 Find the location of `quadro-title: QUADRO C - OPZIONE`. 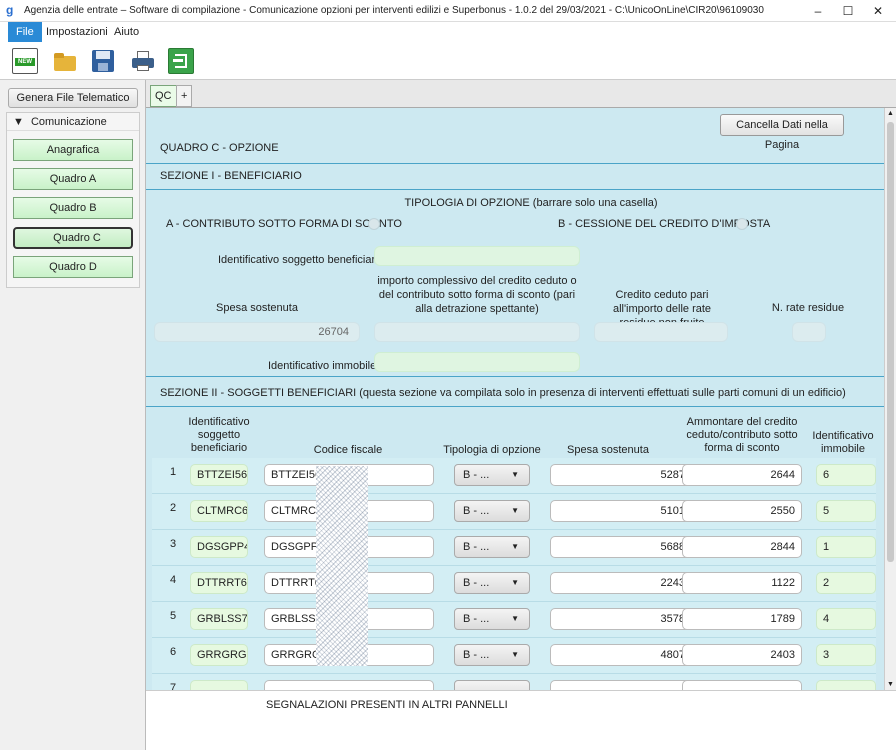

quadro-title: QUADRO C - OPZIONE is located at coordinates (219, 148).